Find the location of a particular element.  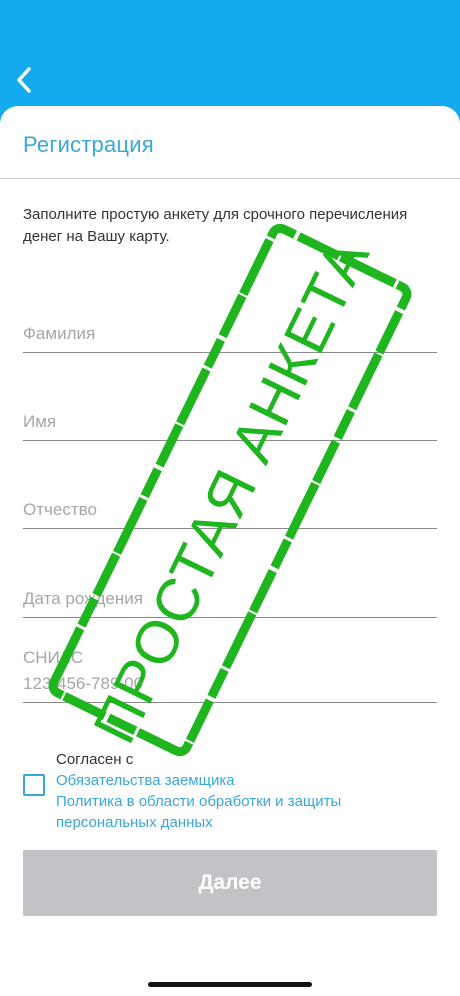

snils-field: СНИЛС is located at coordinates (230, 675).